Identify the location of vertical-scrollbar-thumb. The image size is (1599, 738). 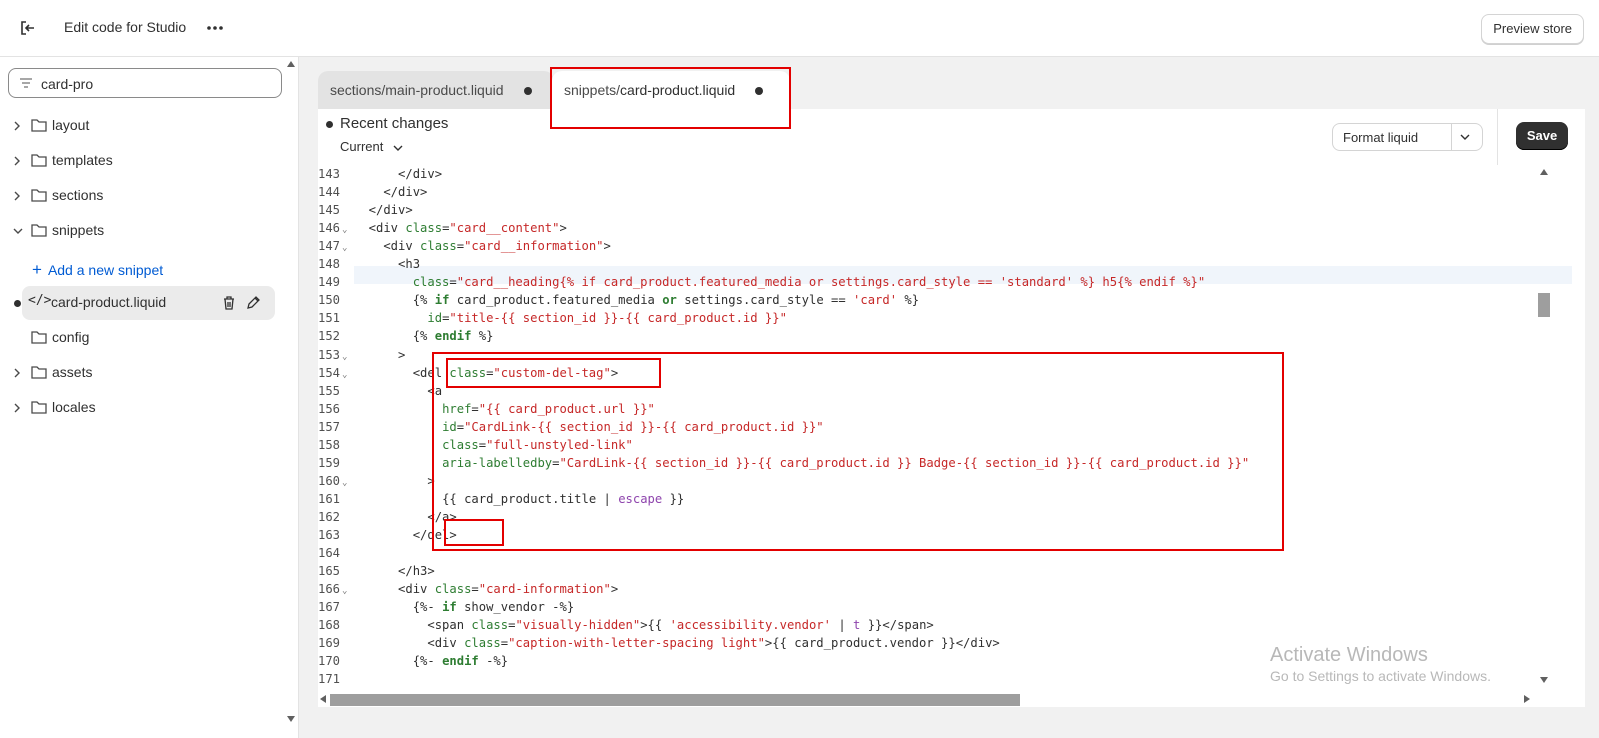
(1544, 305).